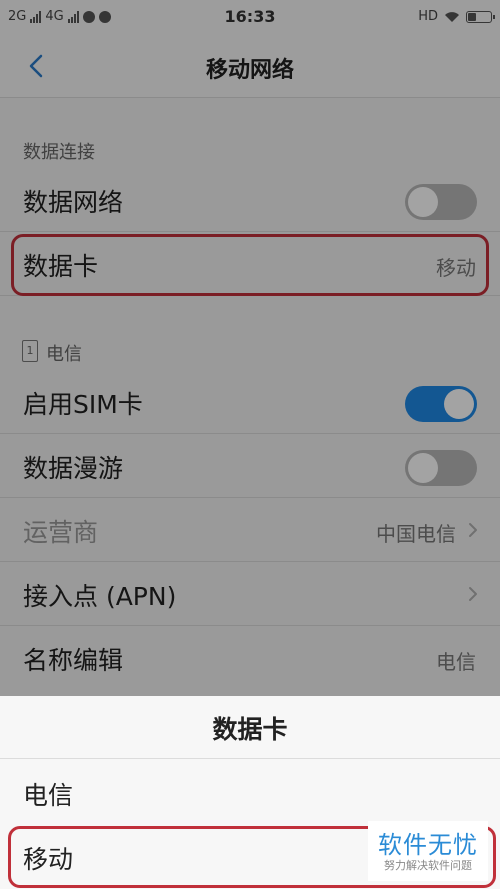  I want to click on option-label: 电信, so click(48, 795).